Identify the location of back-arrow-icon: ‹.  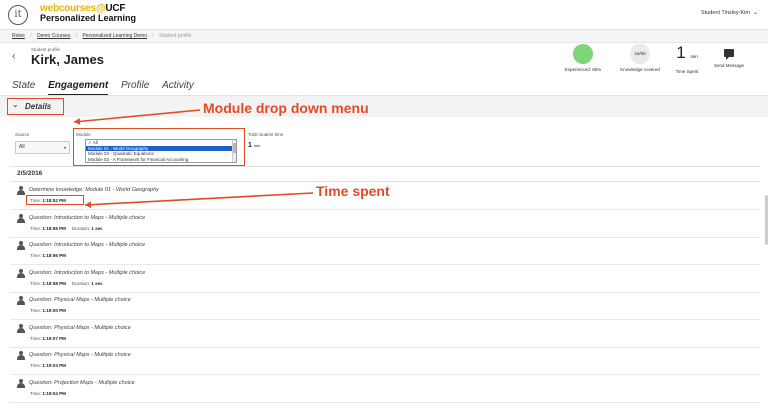
(13, 56).